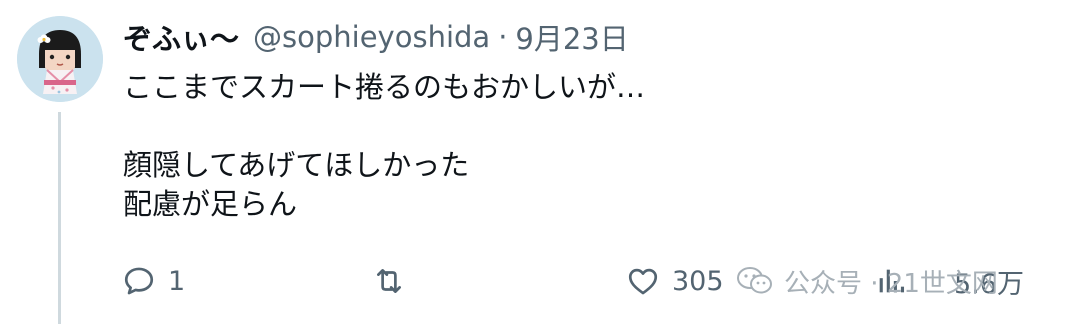  Describe the element at coordinates (210, 204) in the screenshot. I see `tweet-text-line: 配慮が足らん` at that location.